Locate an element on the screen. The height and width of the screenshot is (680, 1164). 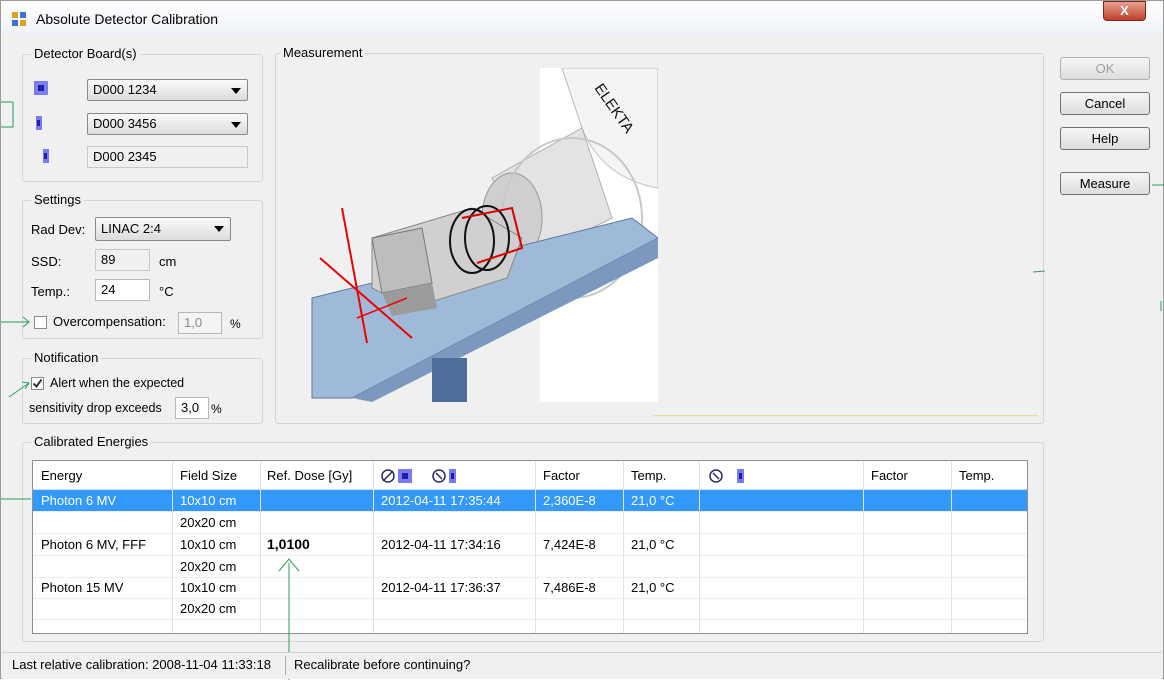
status-recalibrate: Recalibrate before continuing? is located at coordinates (382, 664).